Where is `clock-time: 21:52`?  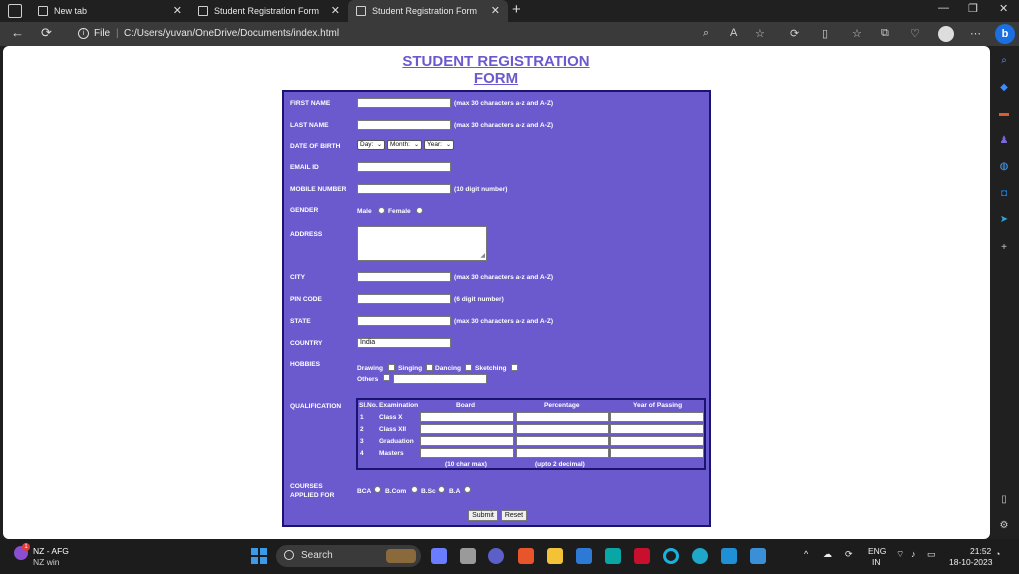 clock-time: 21:52 is located at coordinates (980, 551).